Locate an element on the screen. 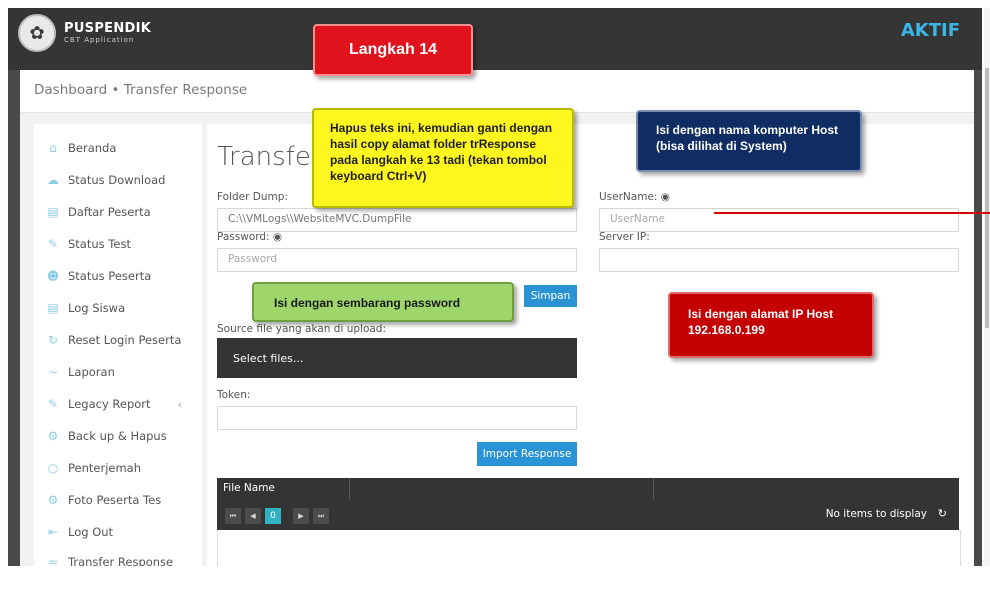 This screenshot has width=990, height=596. sidebar-item-label: Back up & Hapus is located at coordinates (117, 436).